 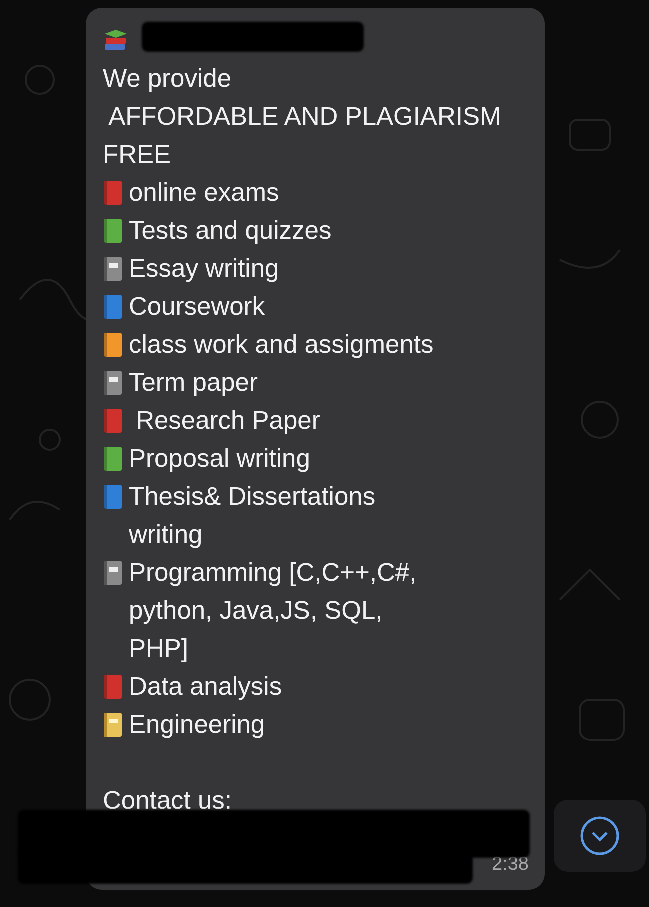 I want to click on service-text: Engineering, so click(x=197, y=725).